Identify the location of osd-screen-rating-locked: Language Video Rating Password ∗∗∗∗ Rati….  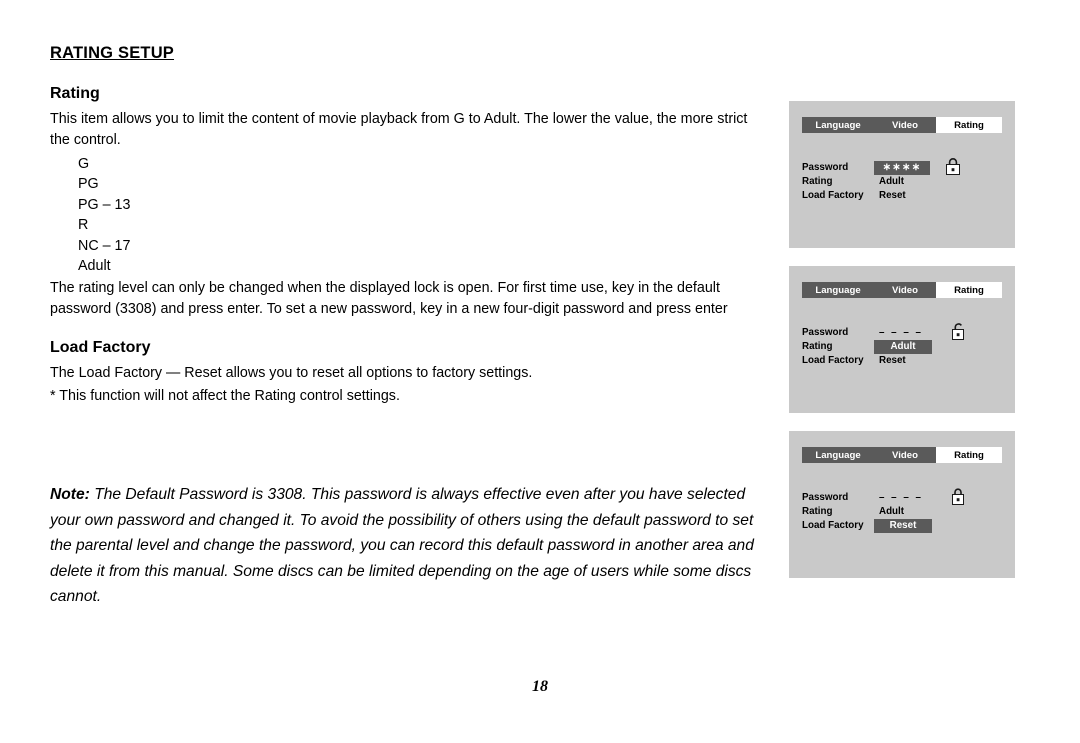
(902, 174).